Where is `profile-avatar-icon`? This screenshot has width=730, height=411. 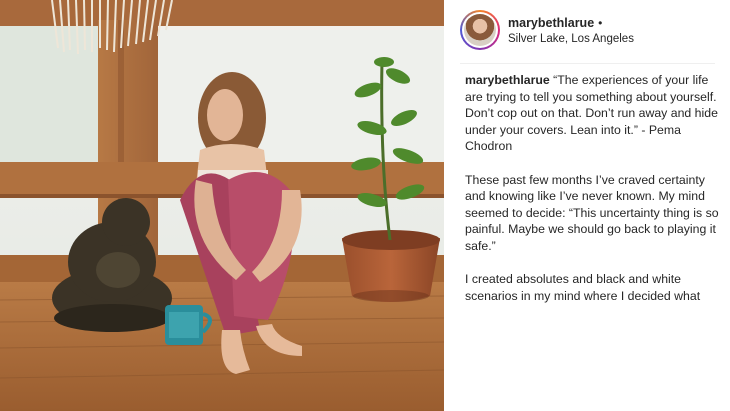 profile-avatar-icon is located at coordinates (480, 30).